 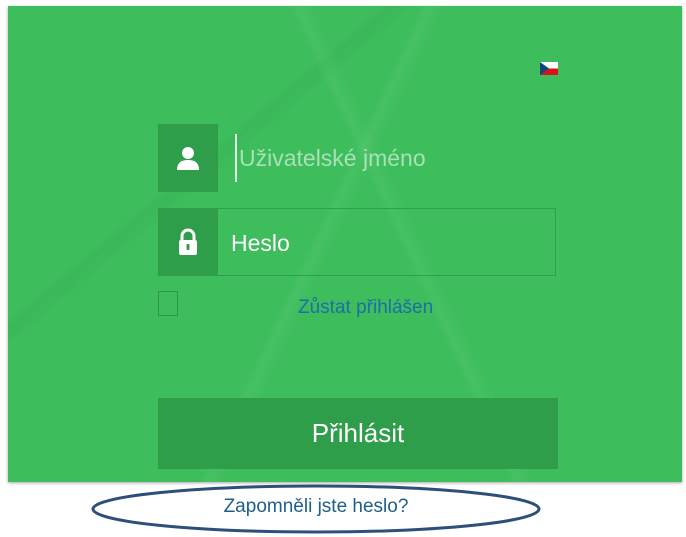 What do you see at coordinates (549, 68) in the screenshot?
I see `czech-flag-icon` at bounding box center [549, 68].